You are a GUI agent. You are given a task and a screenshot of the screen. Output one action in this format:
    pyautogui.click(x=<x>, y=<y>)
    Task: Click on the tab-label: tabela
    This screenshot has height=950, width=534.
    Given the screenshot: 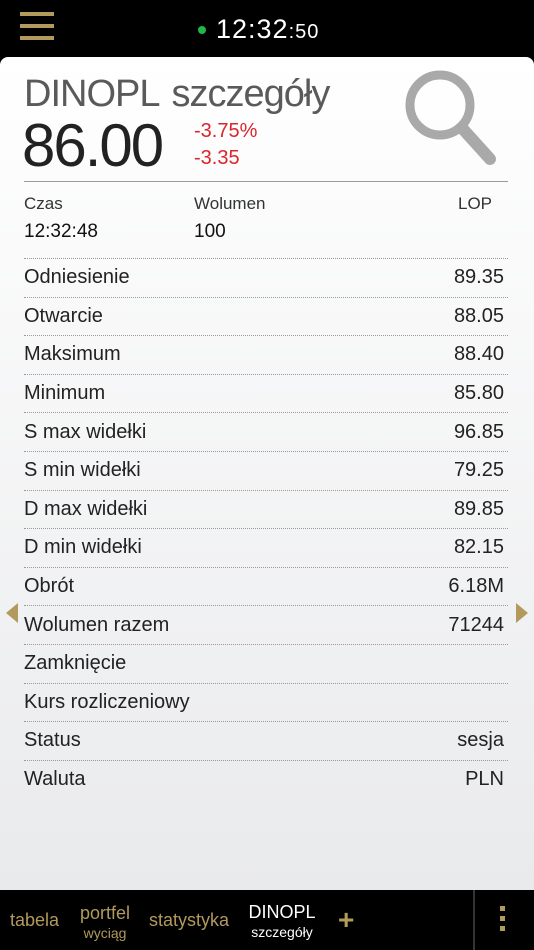 What is the action you would take?
    pyautogui.click(x=35, y=920)
    